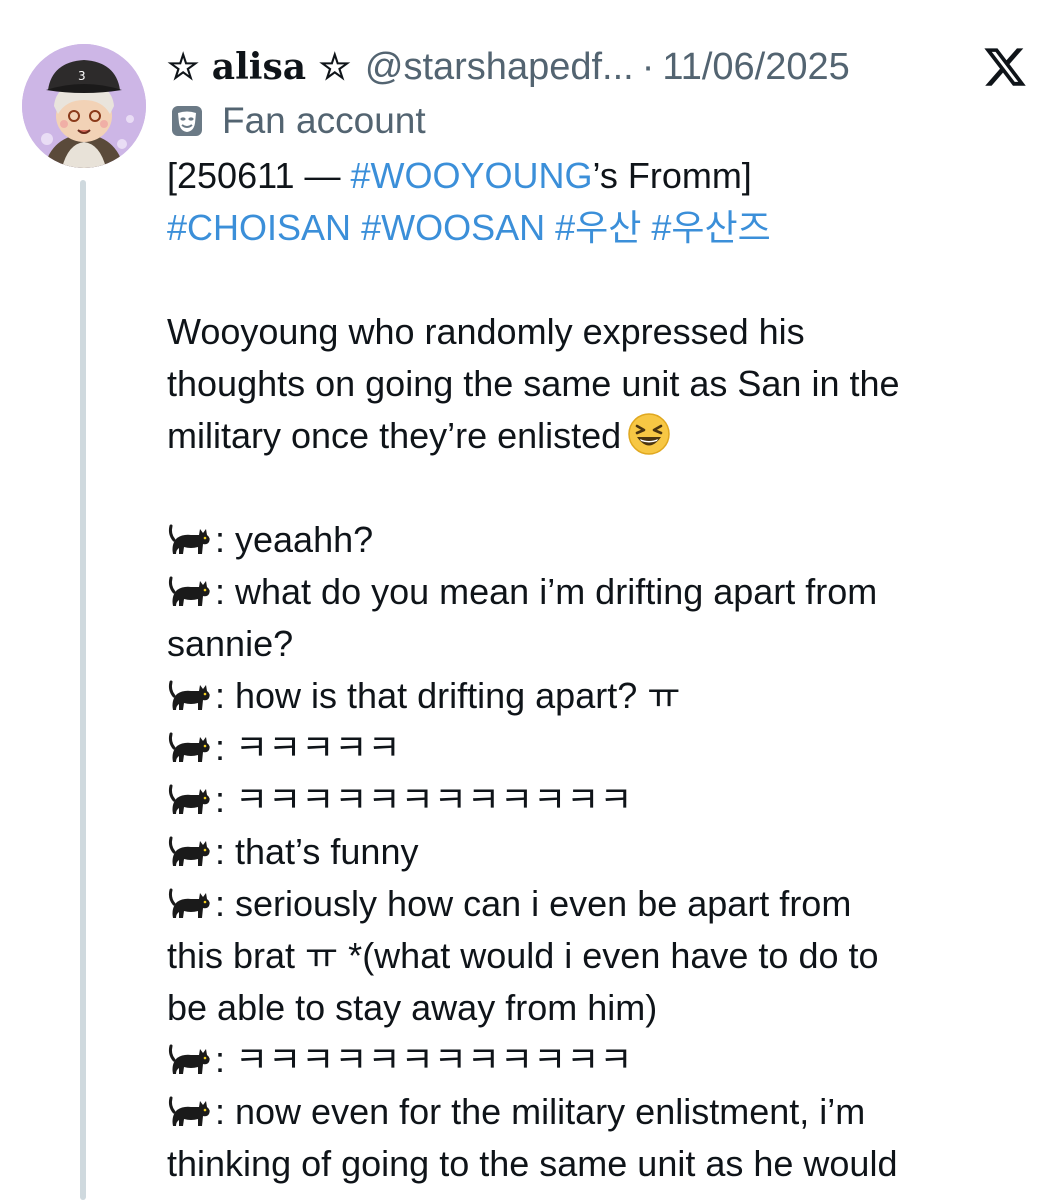 The image size is (1057, 1200). I want to click on tweet-header: ☆ alisa ☆ @starshapedf... · 11/06/2025, so click(508, 67).